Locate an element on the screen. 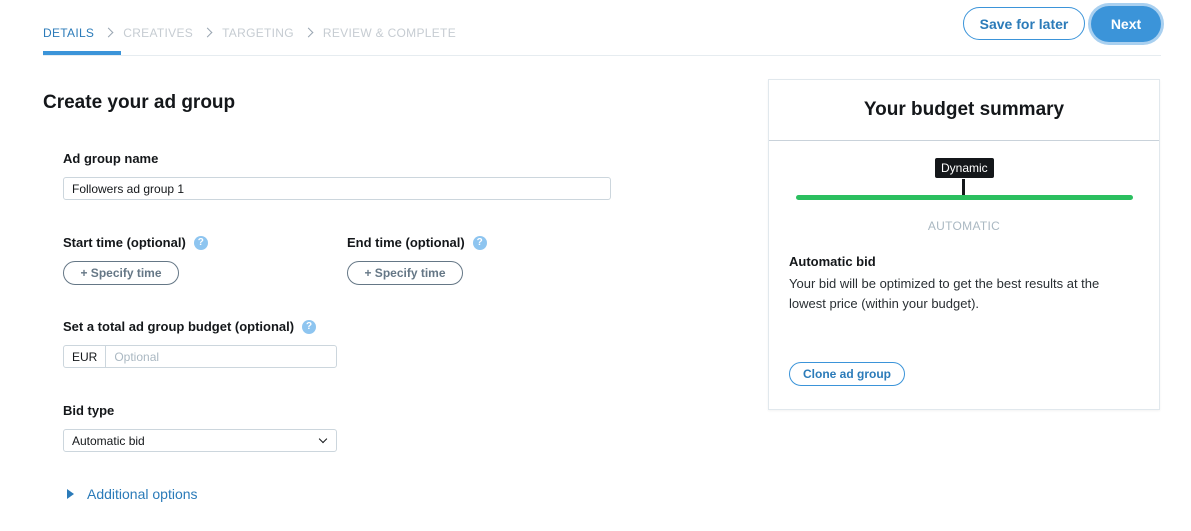 Image resolution: width=1191 pixels, height=531 pixels. budget-label-text: Set a total ad group budget (optional) is located at coordinates (179, 326).